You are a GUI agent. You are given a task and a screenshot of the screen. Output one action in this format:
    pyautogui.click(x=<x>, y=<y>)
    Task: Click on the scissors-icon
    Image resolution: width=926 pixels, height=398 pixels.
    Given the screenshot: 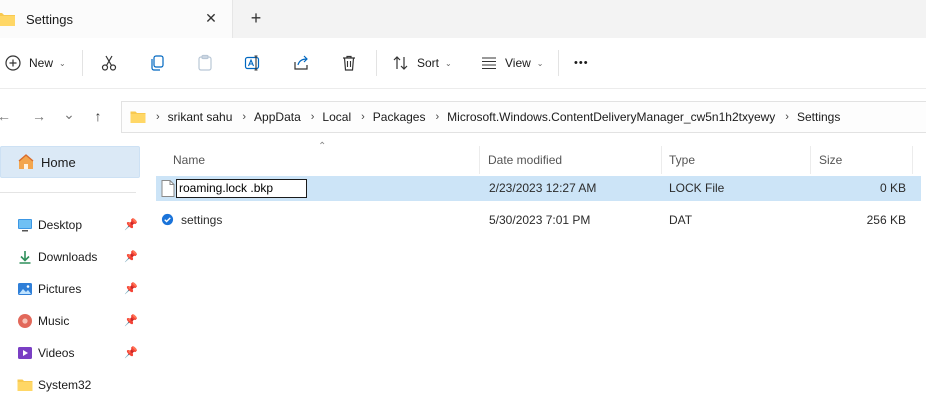 What is the action you would take?
    pyautogui.click(x=109, y=63)
    